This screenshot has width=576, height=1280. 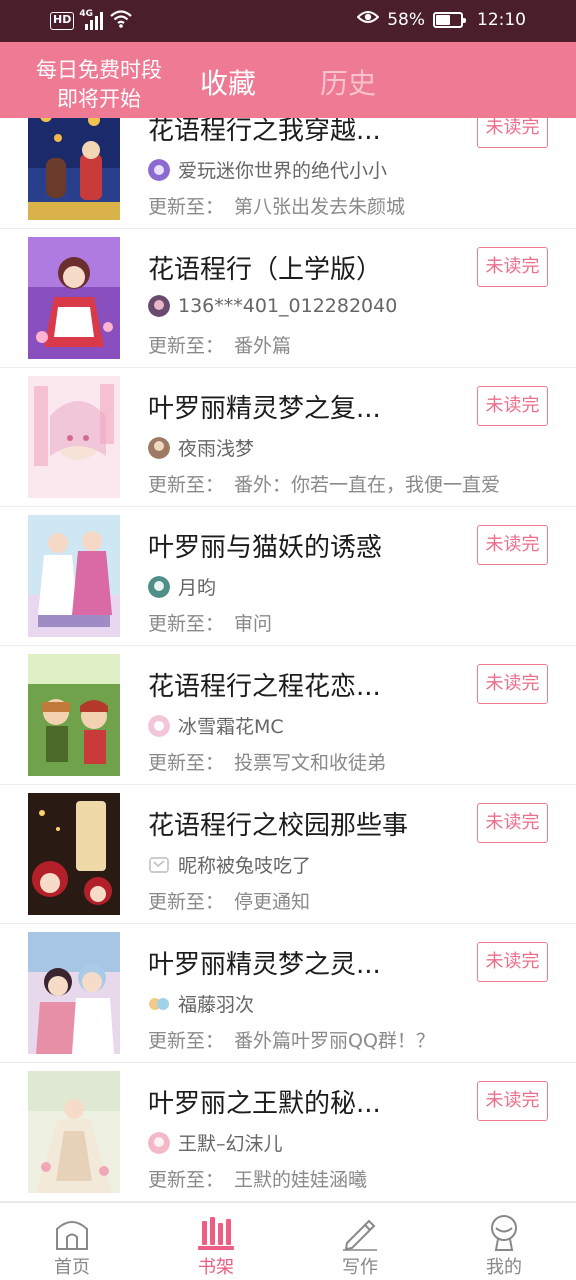 I want to click on latest-update: 更新至： 番外：你若一直在，我便一直爱, so click(x=353, y=483).